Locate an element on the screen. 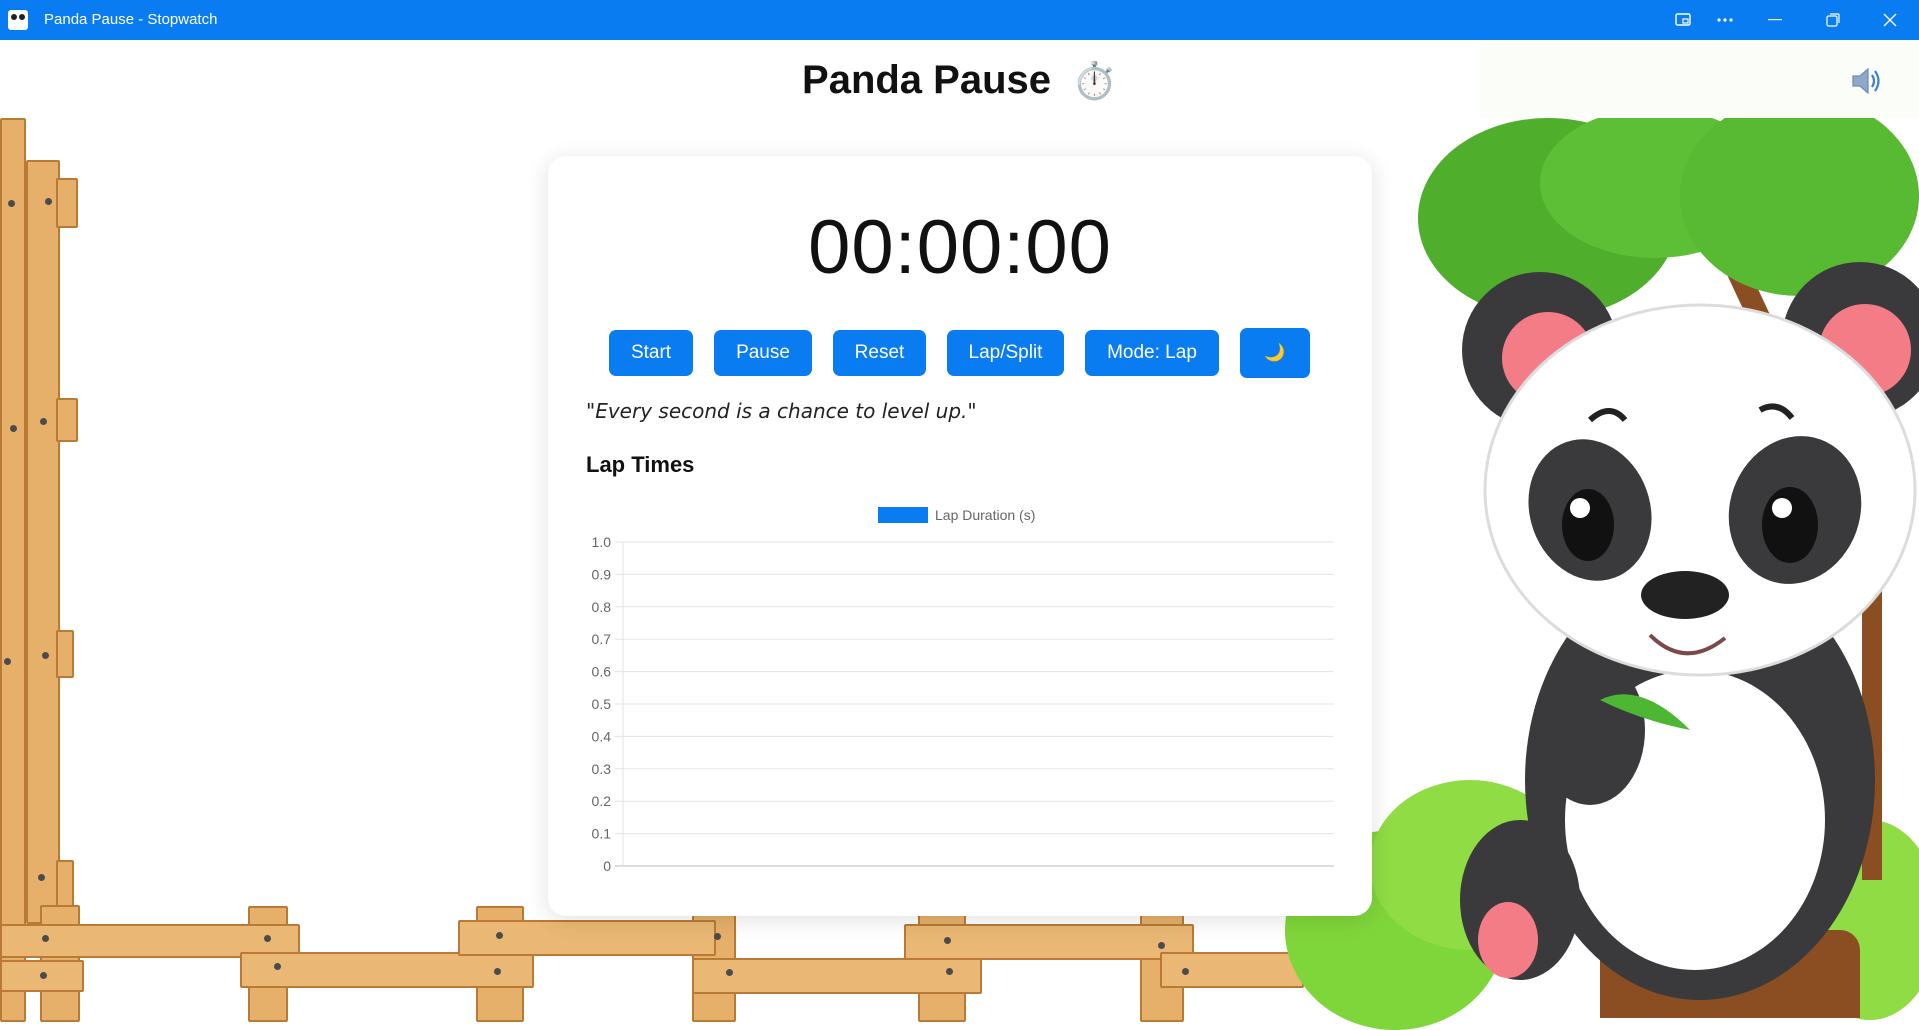  y-tick-label: 1.0 is located at coordinates (602, 542).